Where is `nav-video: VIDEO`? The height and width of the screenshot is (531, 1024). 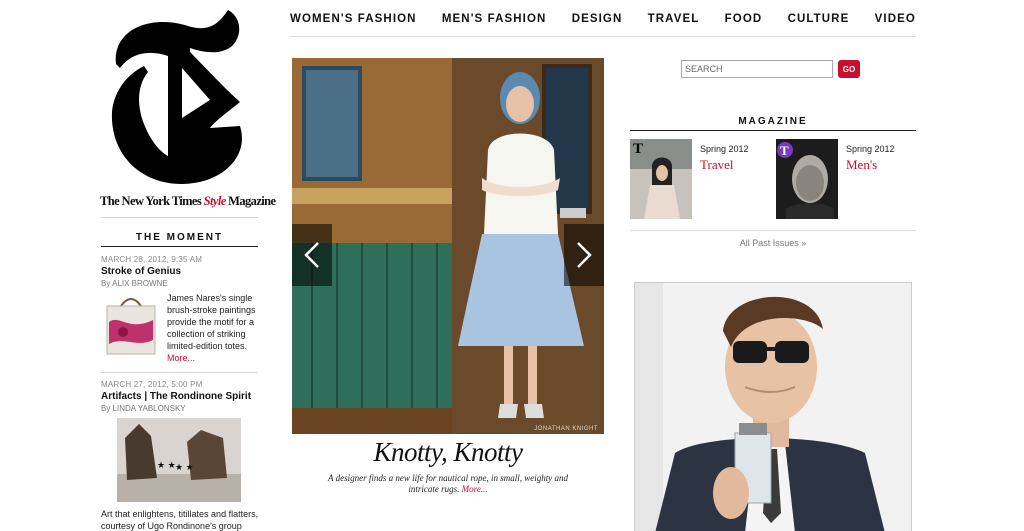 nav-video: VIDEO is located at coordinates (895, 19).